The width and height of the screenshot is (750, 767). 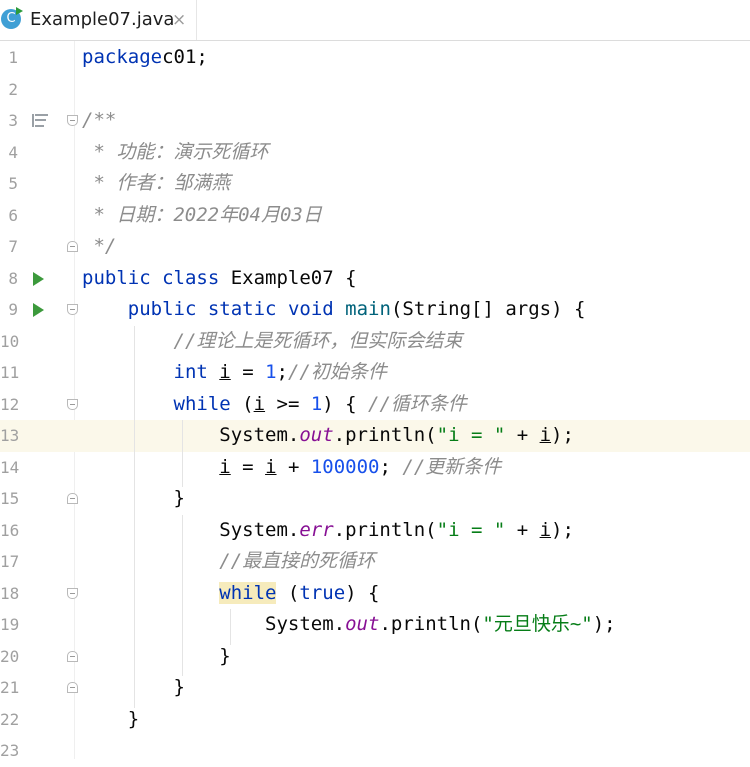 What do you see at coordinates (431, 624) in the screenshot?
I see `code-token: .println(` at bounding box center [431, 624].